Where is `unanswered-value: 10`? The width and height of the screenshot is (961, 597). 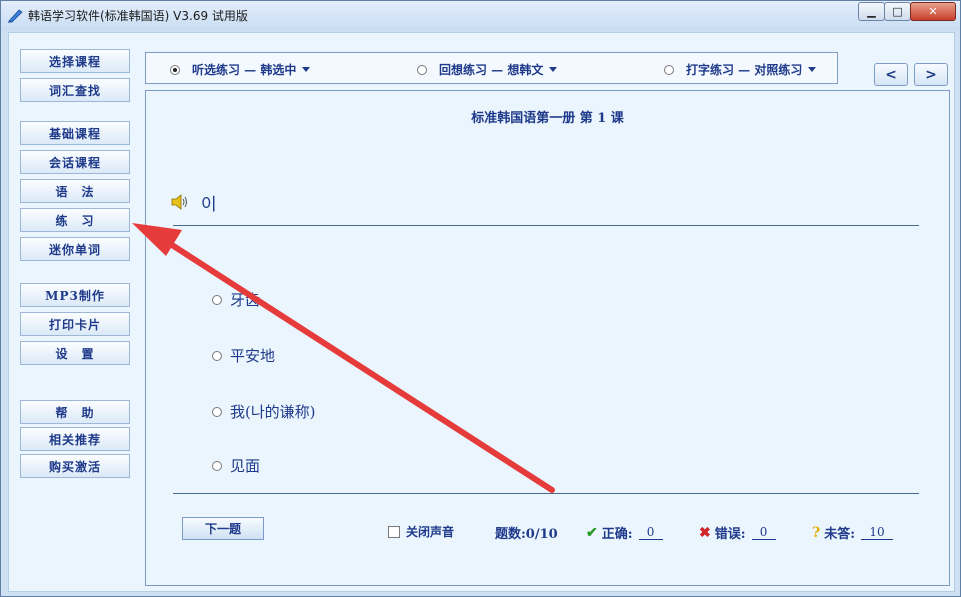
unanswered-value: 10 is located at coordinates (877, 532).